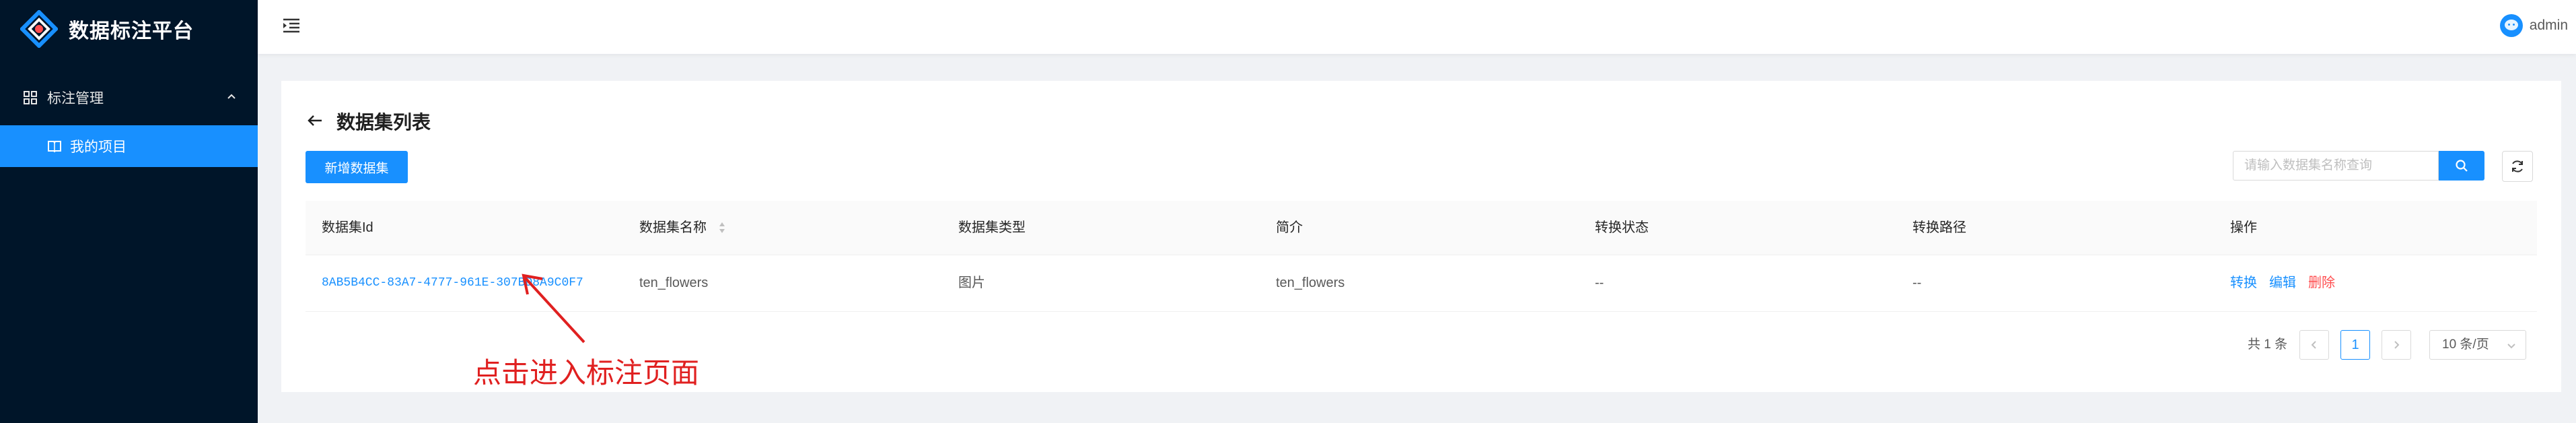 This screenshot has height=423, width=2576. What do you see at coordinates (1289, 227) in the screenshot?
I see `column-header-intro: 简介` at bounding box center [1289, 227].